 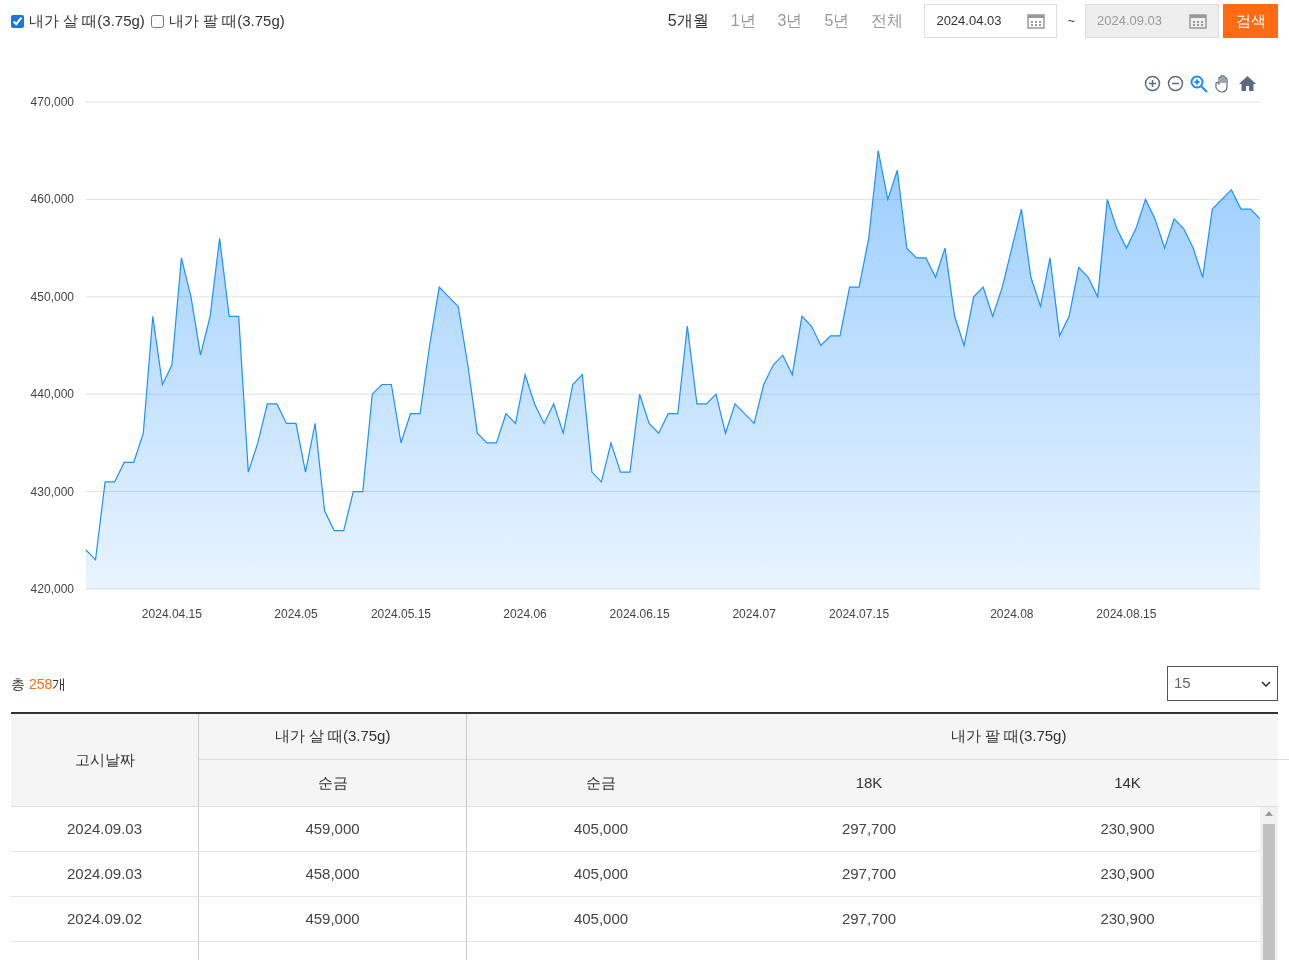 What do you see at coordinates (105, 919) in the screenshot?
I see `table-cell: 2024.09.02` at bounding box center [105, 919].